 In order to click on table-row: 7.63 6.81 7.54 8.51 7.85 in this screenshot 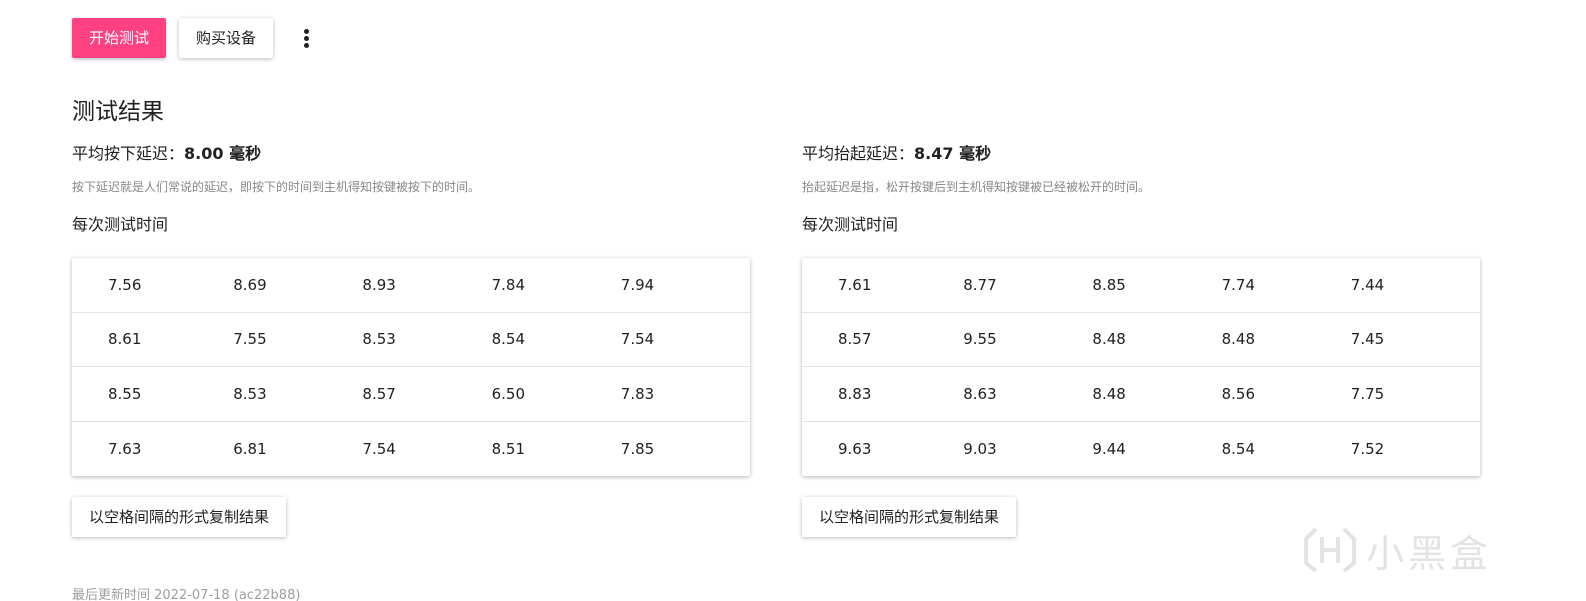, I will do `click(411, 449)`.